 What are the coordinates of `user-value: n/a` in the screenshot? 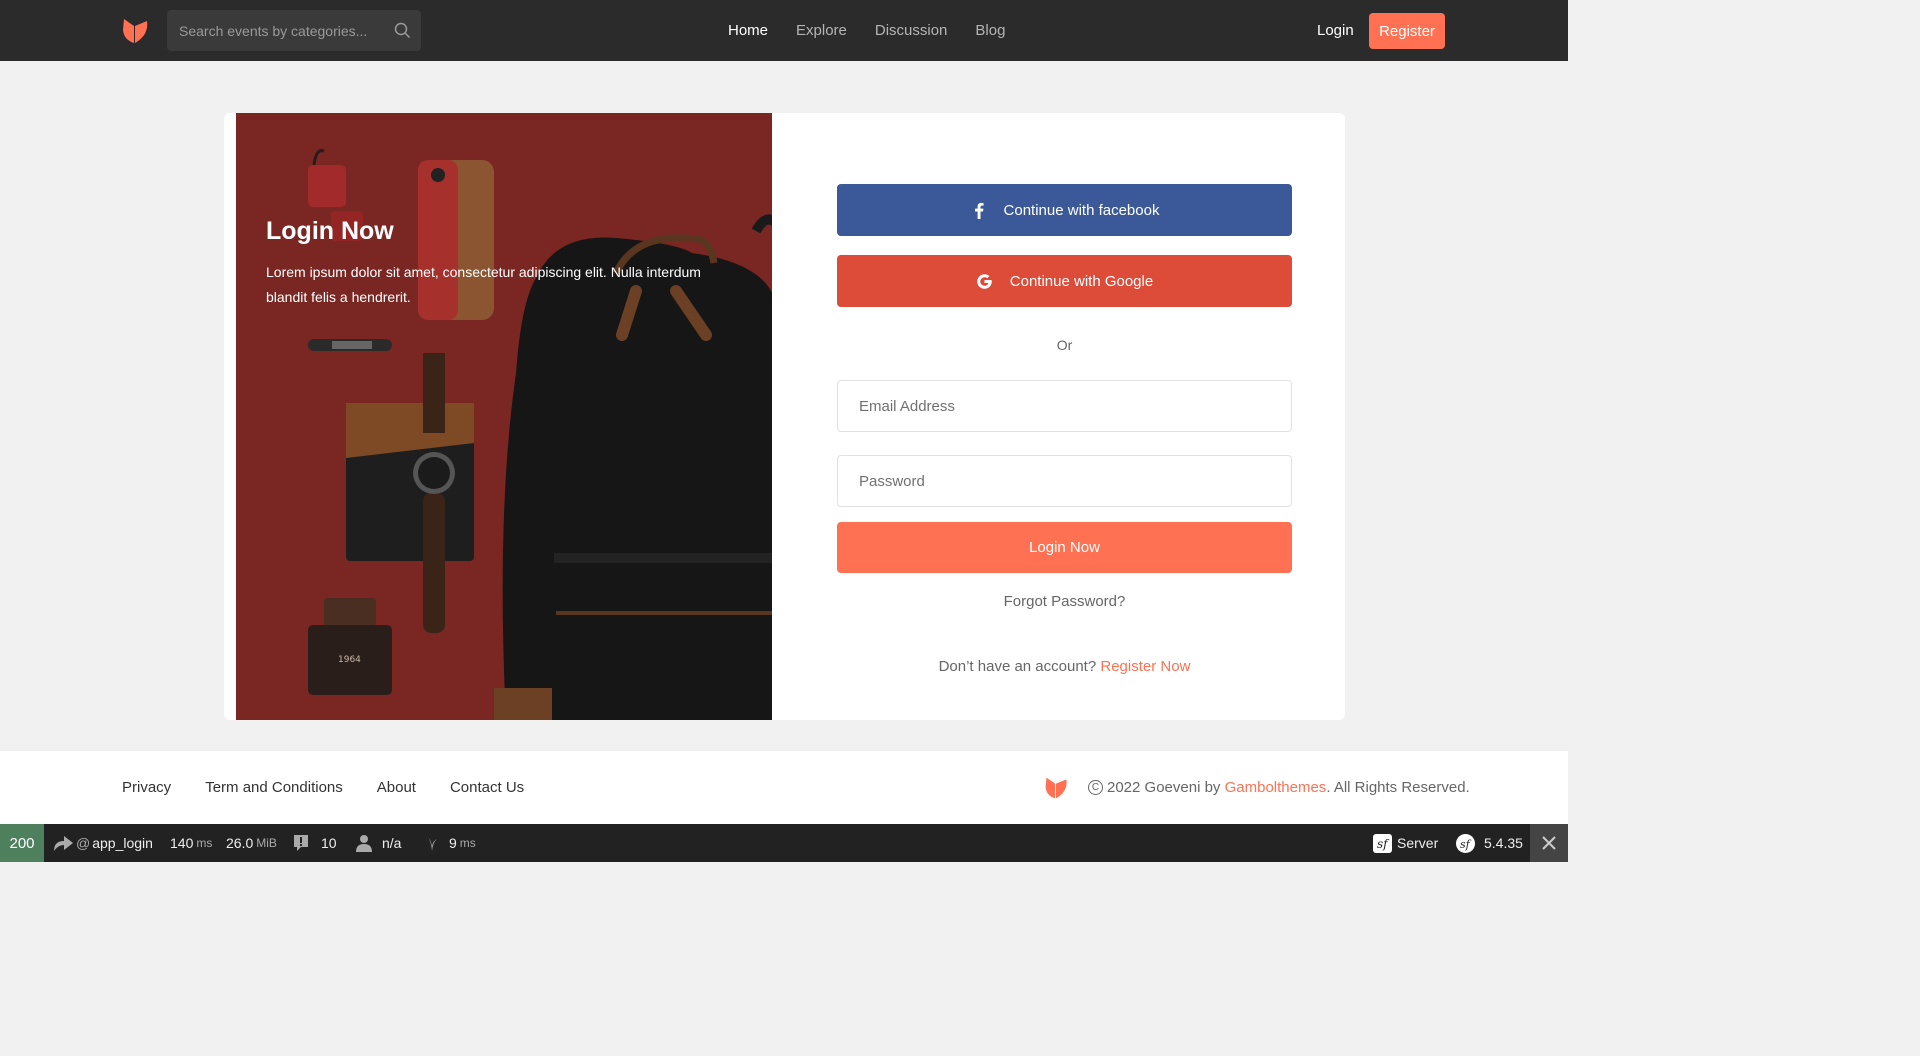 It's located at (392, 843).